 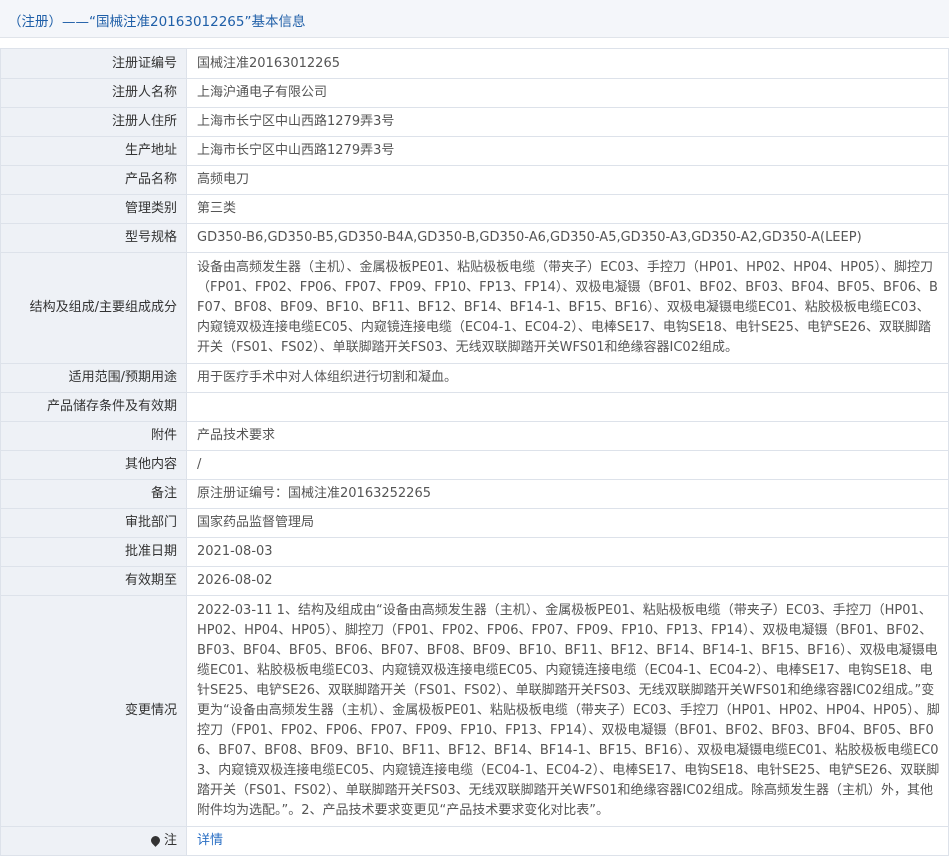 I want to click on note-row: 注 详情, so click(x=474, y=841).